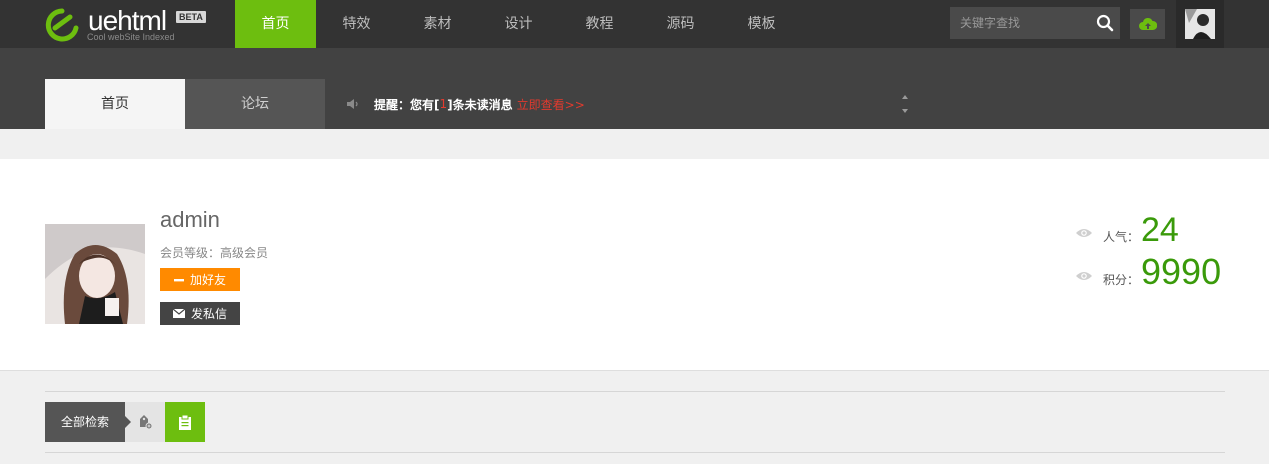 The width and height of the screenshot is (1269, 464). I want to click on notice-count: 1, so click(443, 104).